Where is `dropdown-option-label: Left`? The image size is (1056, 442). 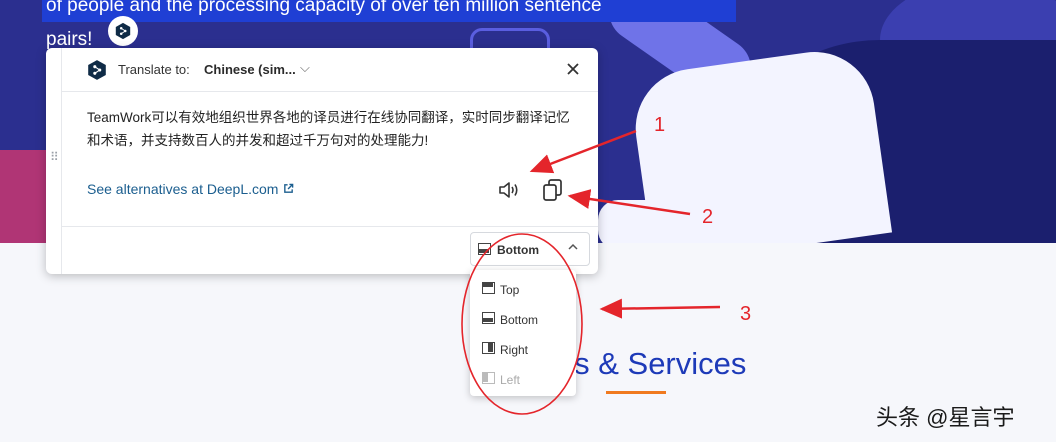
dropdown-option-label: Left is located at coordinates (510, 380).